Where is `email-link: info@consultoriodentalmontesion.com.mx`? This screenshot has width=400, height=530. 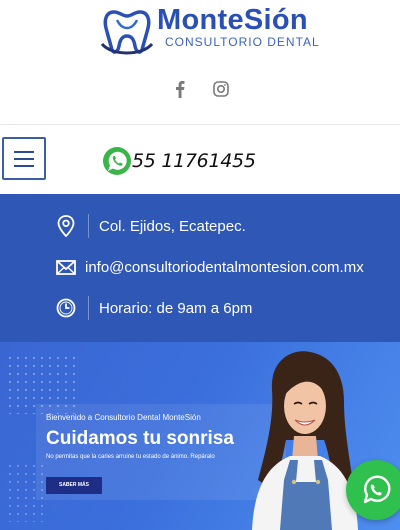
email-link: info@consultoriodentalmontesion.com.mx is located at coordinates (224, 267).